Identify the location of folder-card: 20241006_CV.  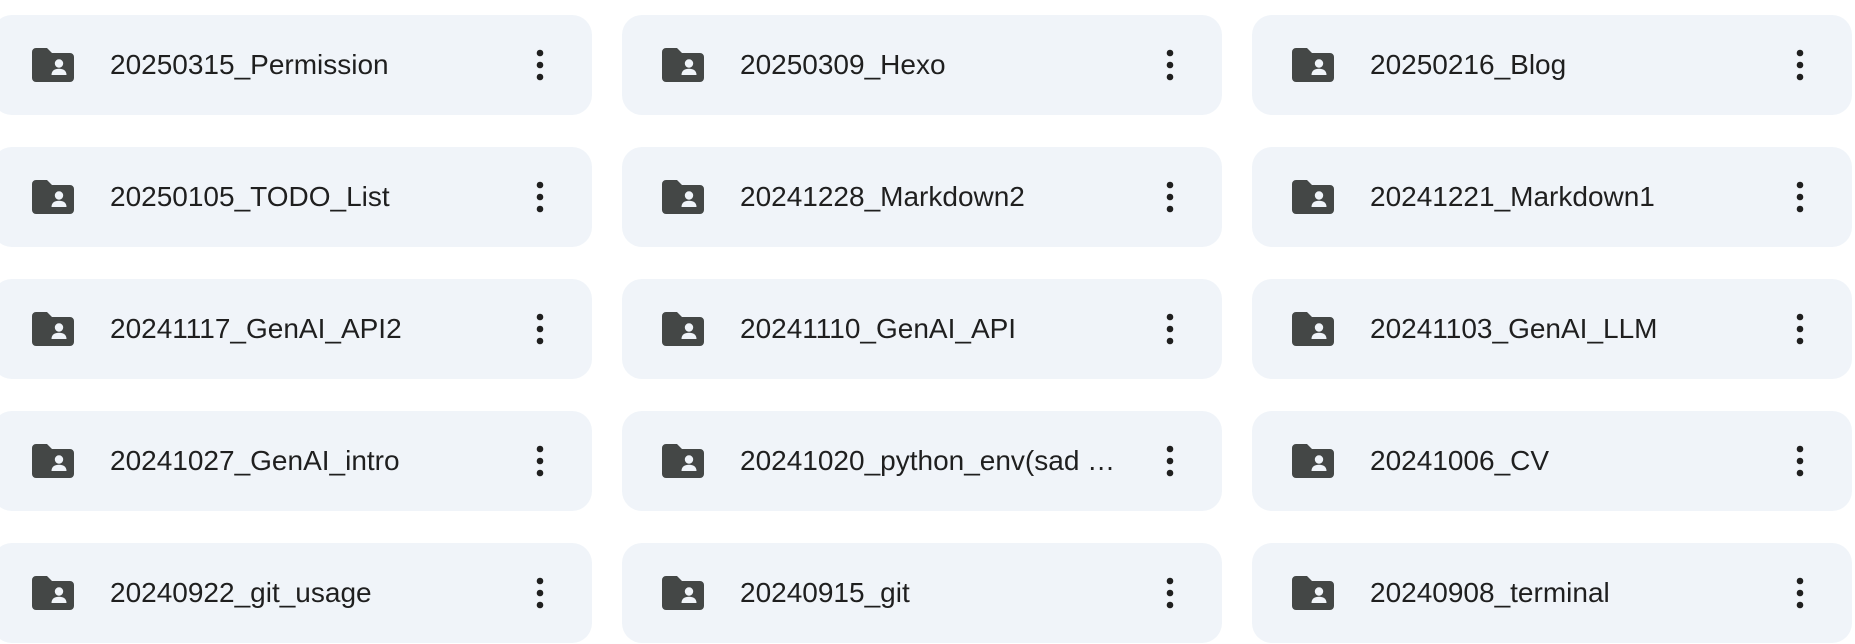
(1552, 461).